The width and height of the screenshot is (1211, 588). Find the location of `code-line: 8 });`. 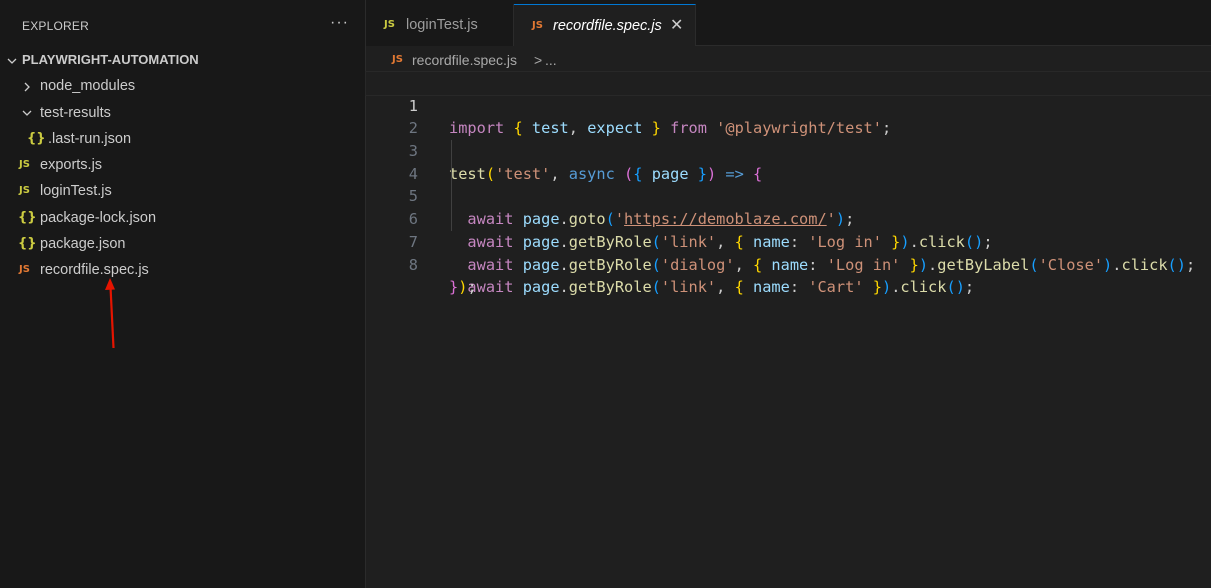

code-line: 8 }); is located at coordinates (788, 264).